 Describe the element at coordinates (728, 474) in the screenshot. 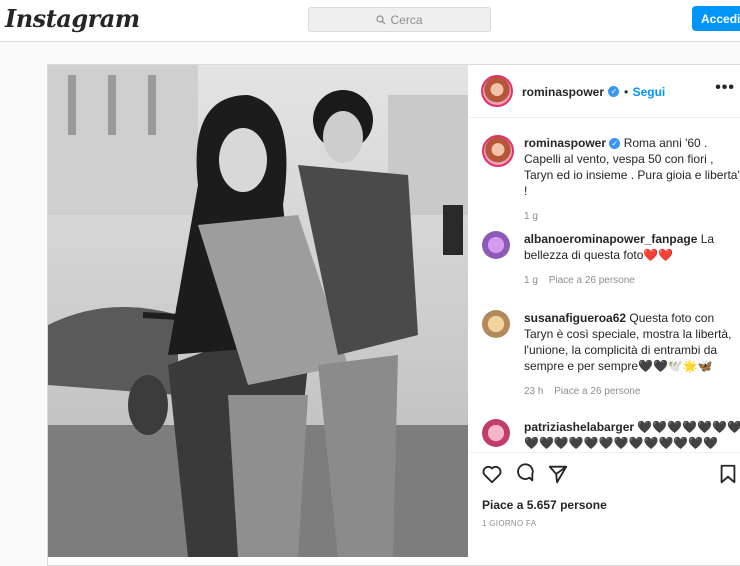

I see `bookmark-icon` at that location.